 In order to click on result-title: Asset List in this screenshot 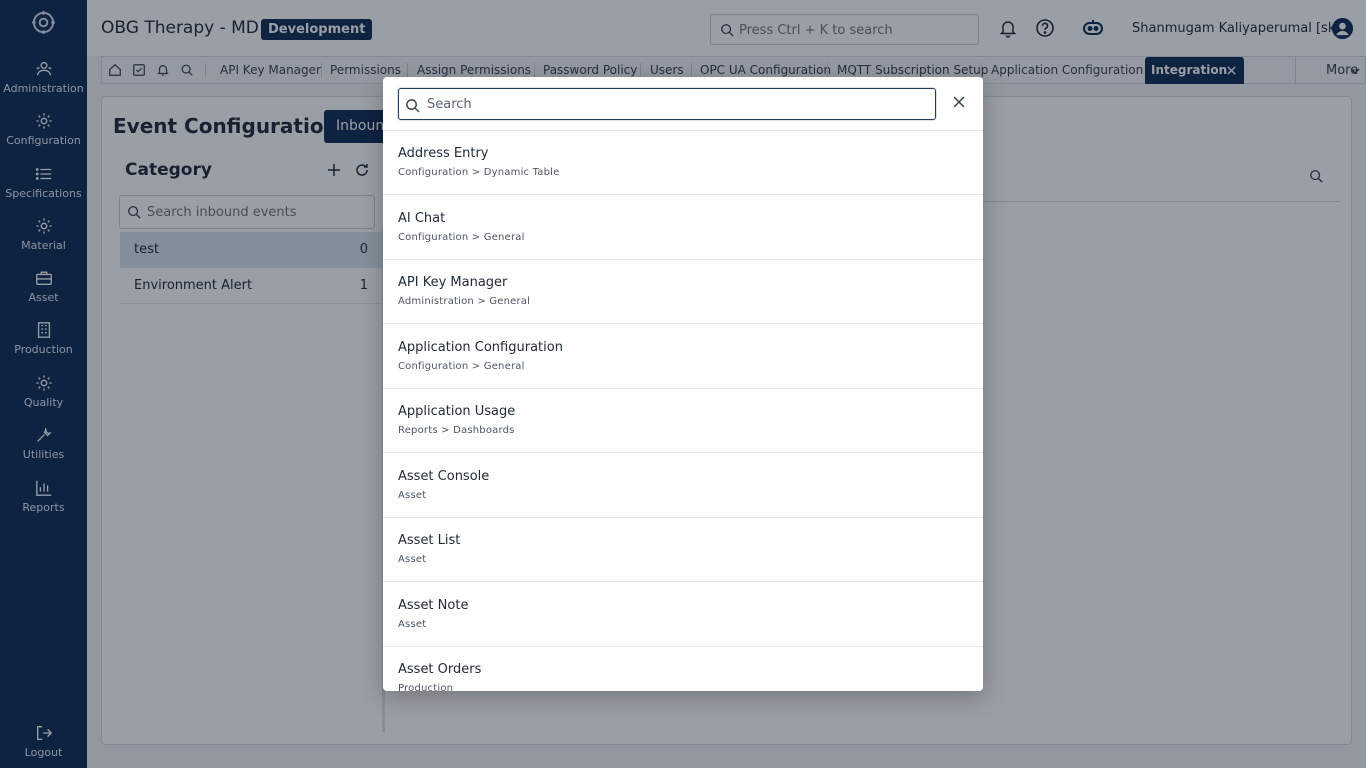, I will do `click(429, 540)`.